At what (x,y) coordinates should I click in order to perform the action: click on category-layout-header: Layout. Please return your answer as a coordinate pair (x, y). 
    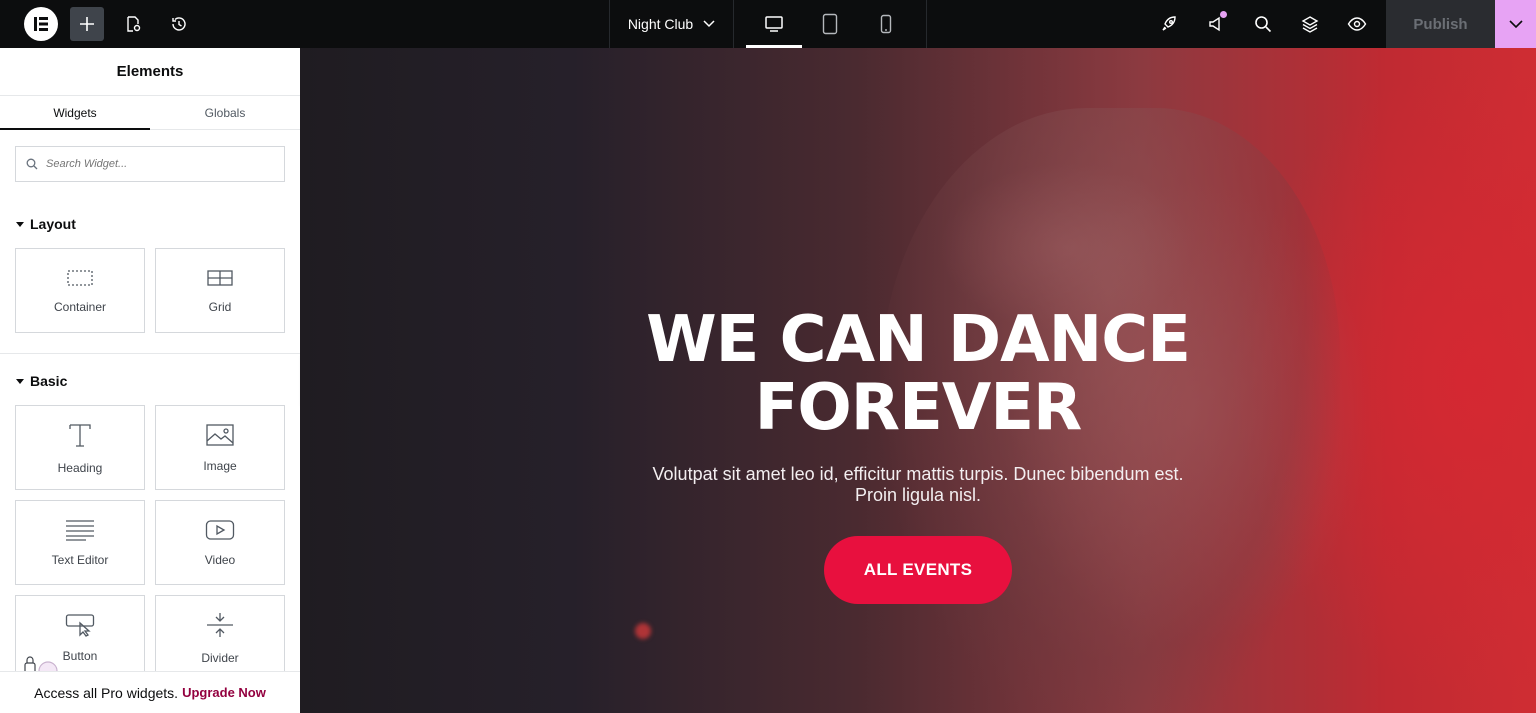
    Looking at the image, I should click on (150, 224).